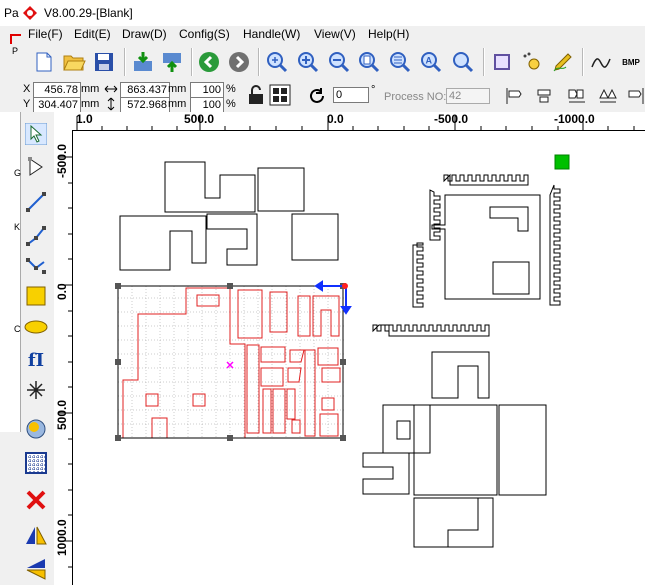 The image size is (645, 585). Describe the element at coordinates (277, 62) in the screenshot. I see `zoom-fit-icon` at that location.